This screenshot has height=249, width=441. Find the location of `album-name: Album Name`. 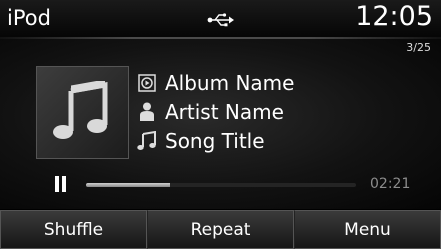

album-name: Album Name is located at coordinates (230, 83).